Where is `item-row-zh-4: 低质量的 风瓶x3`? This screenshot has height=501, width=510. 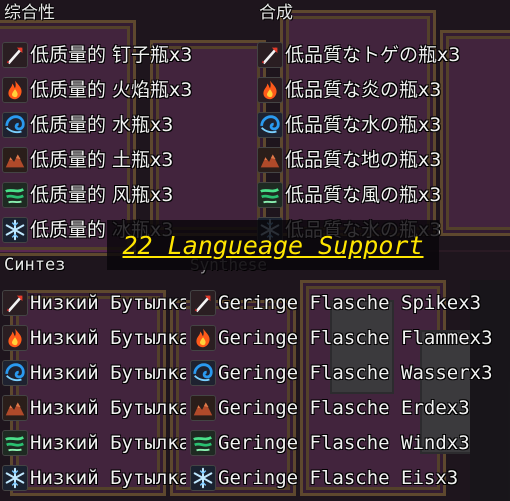 item-row-zh-4: 低质量的 风瓶x3 is located at coordinates (126, 195).